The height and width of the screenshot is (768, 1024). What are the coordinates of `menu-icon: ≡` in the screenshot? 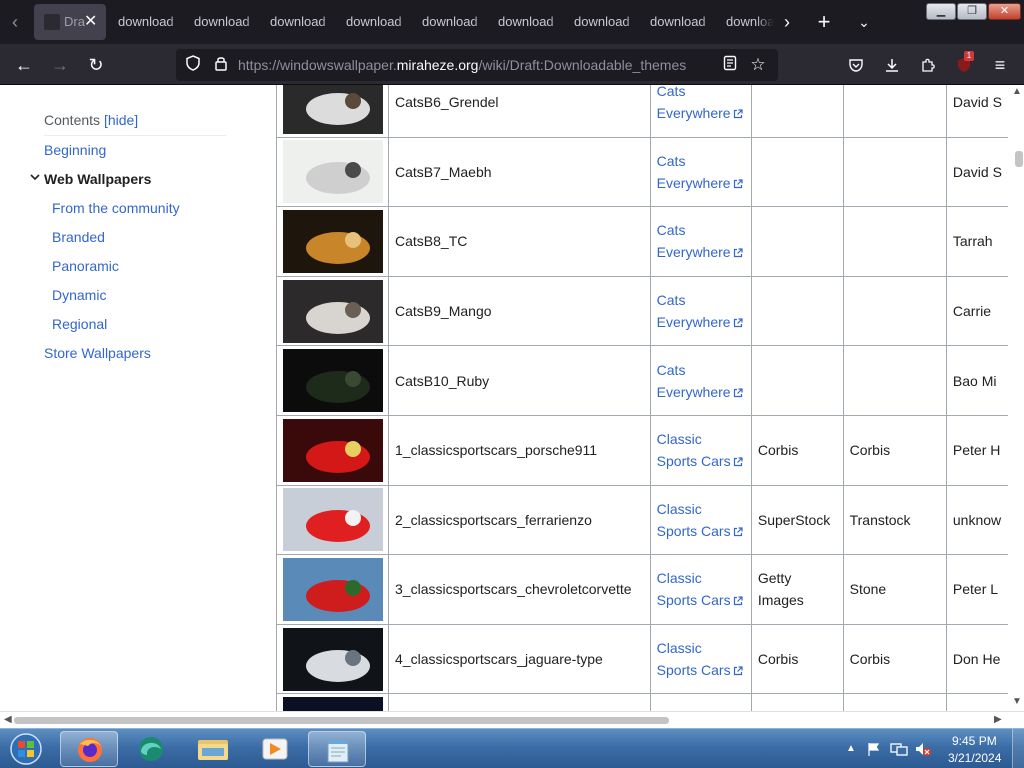 It's located at (1000, 65).